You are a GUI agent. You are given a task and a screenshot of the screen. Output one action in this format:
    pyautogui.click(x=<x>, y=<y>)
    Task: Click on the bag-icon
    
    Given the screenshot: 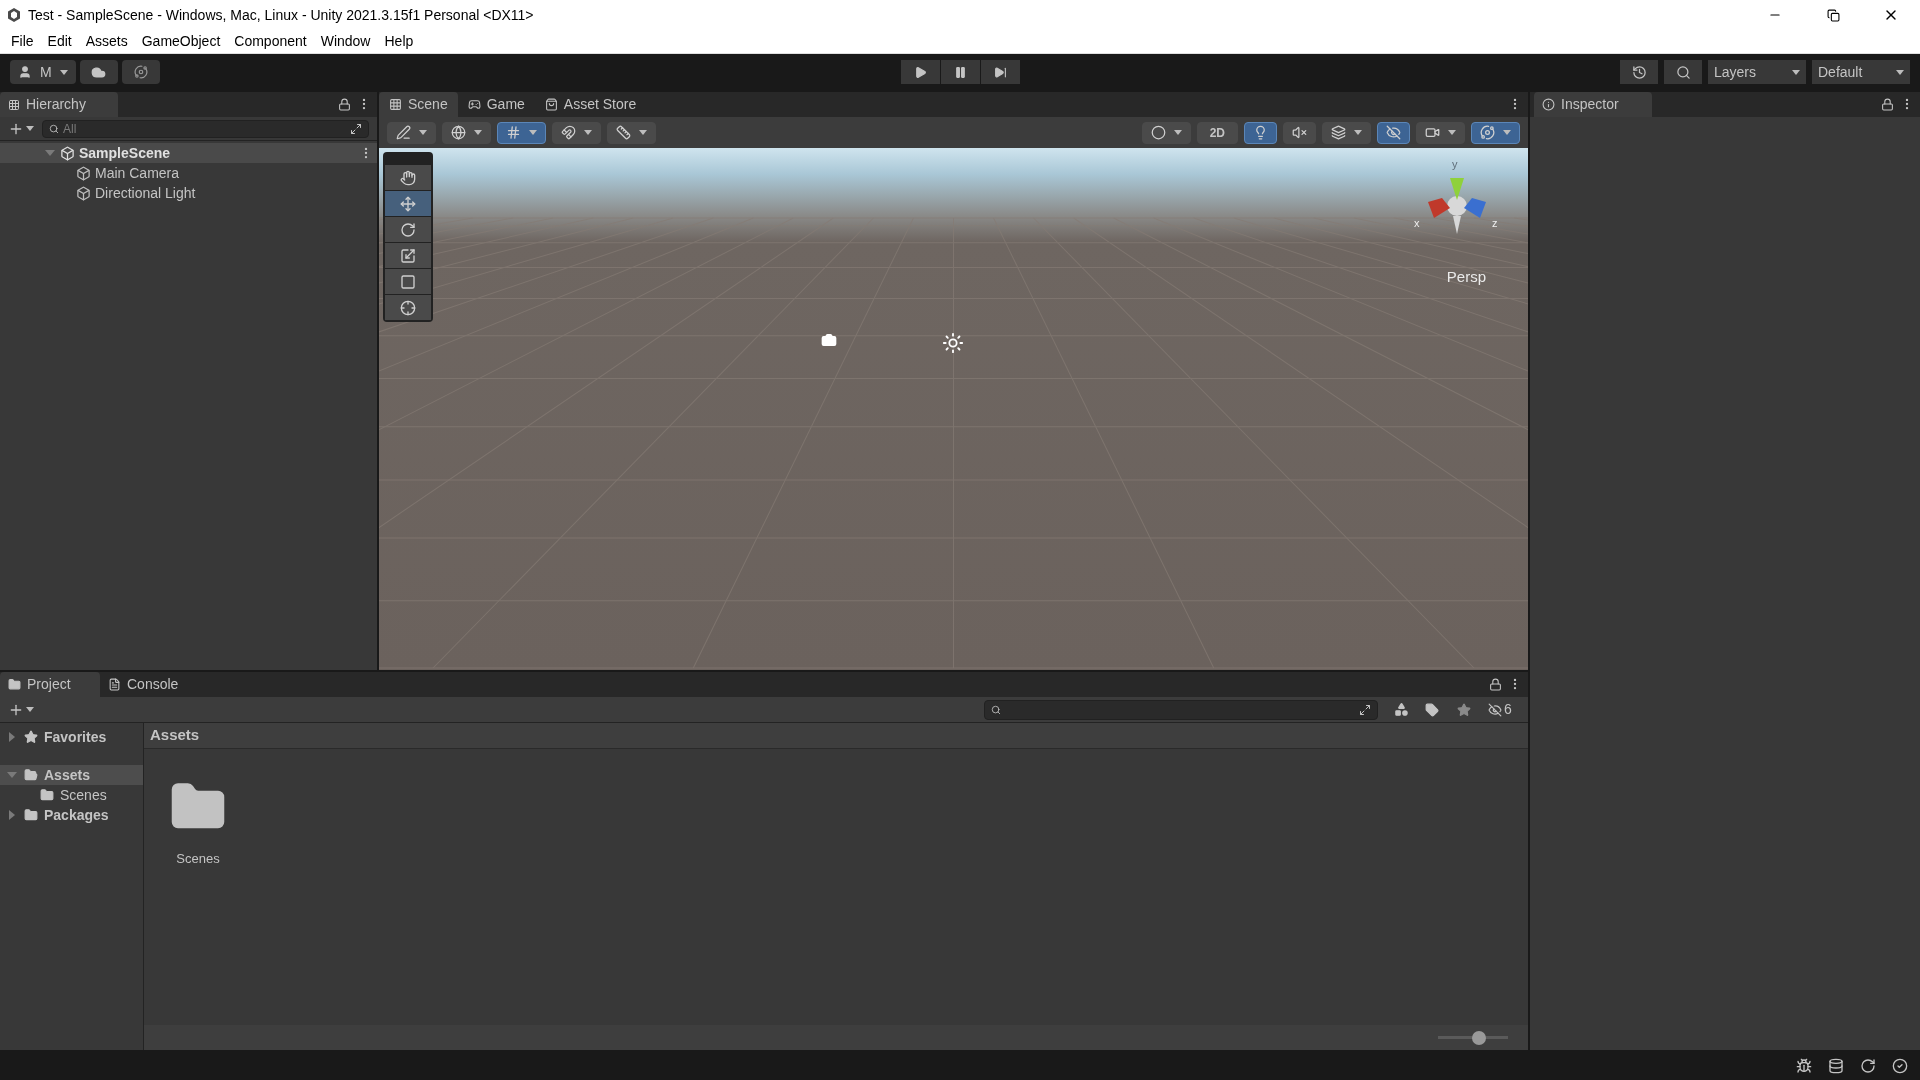 What is the action you would take?
    pyautogui.click(x=551, y=104)
    